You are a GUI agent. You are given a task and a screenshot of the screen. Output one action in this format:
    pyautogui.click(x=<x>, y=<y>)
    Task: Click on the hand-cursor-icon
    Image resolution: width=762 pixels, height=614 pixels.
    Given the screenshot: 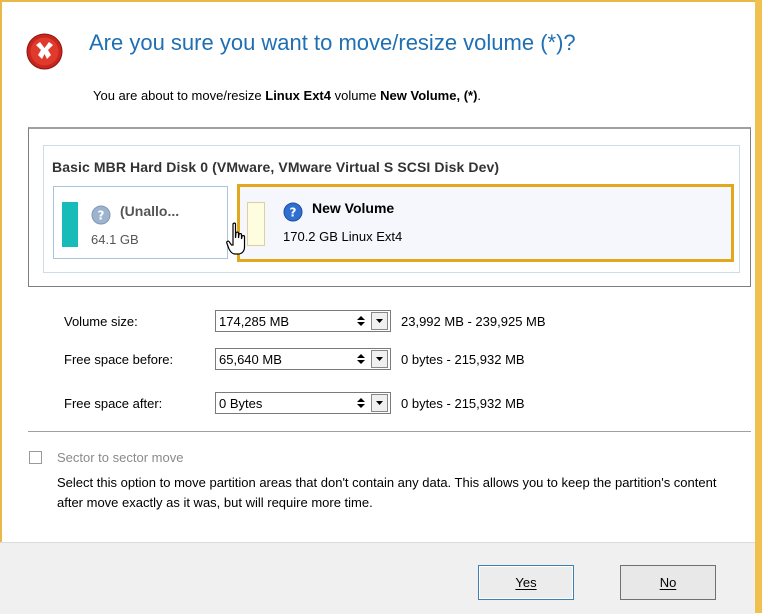 What is the action you would take?
    pyautogui.click(x=236, y=238)
    